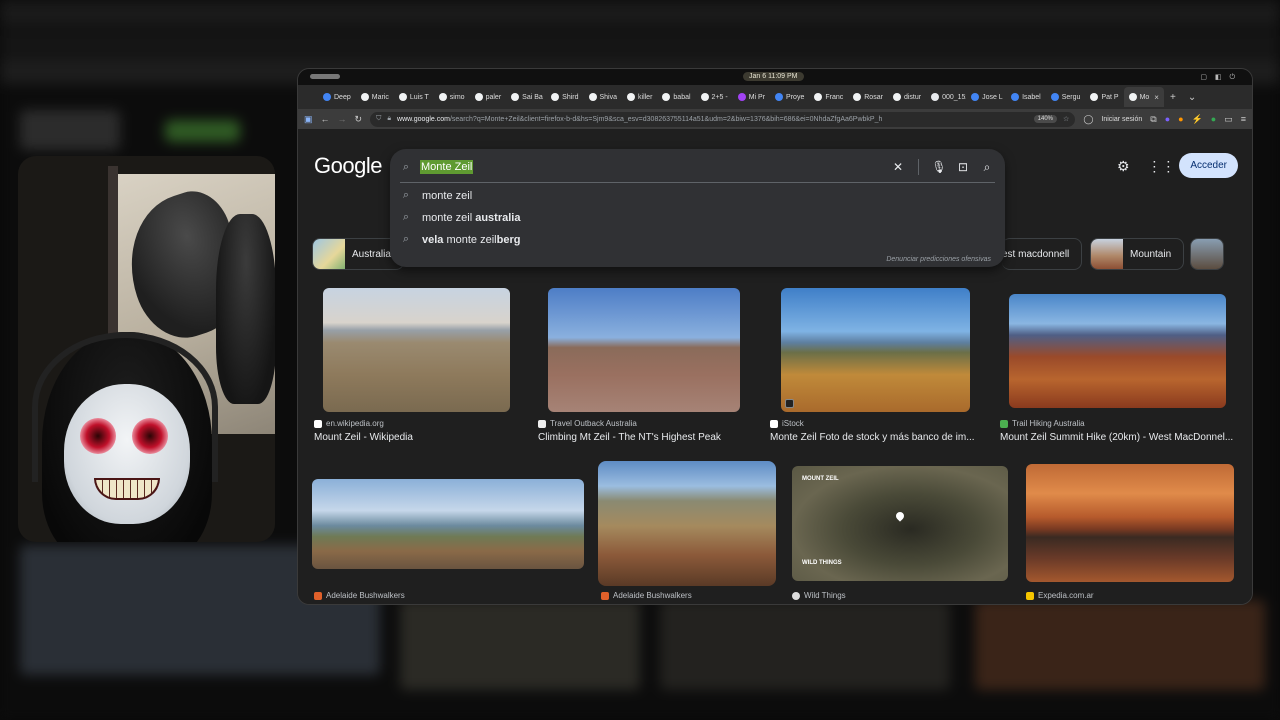 This screenshot has width=1280, height=720. Describe the element at coordinates (639, 97) in the screenshot. I see `tab: killer` at that location.